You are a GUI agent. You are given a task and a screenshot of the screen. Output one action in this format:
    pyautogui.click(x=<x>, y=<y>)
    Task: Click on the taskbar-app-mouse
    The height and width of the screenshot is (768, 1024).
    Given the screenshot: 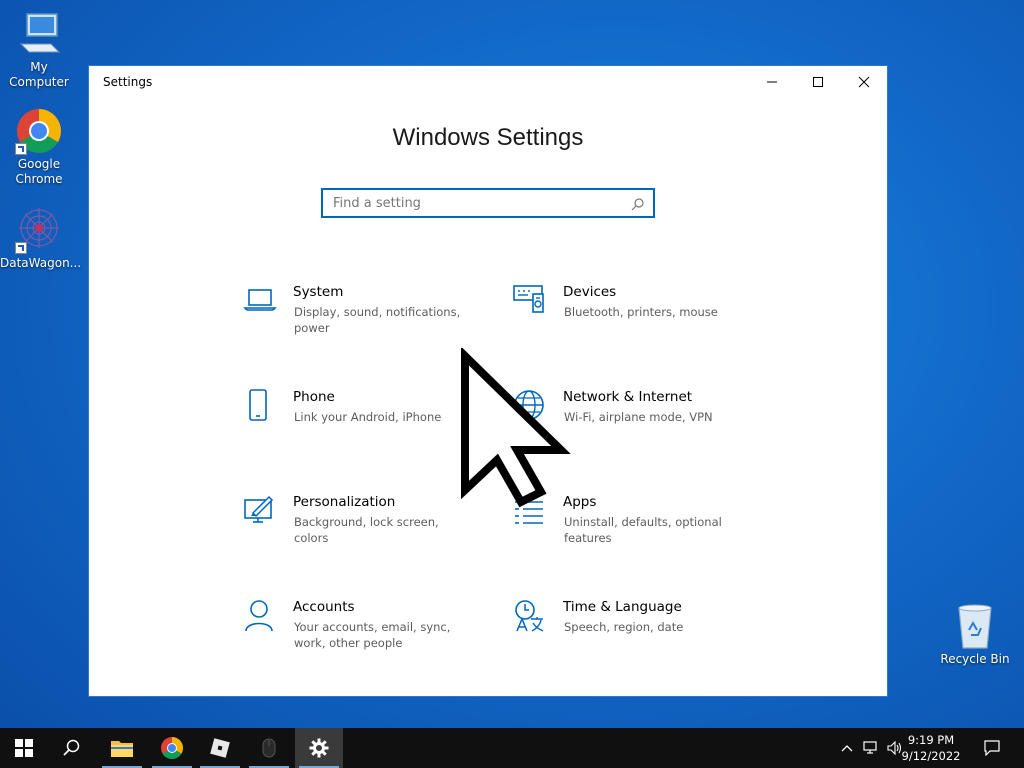 What is the action you would take?
    pyautogui.click(x=269, y=748)
    